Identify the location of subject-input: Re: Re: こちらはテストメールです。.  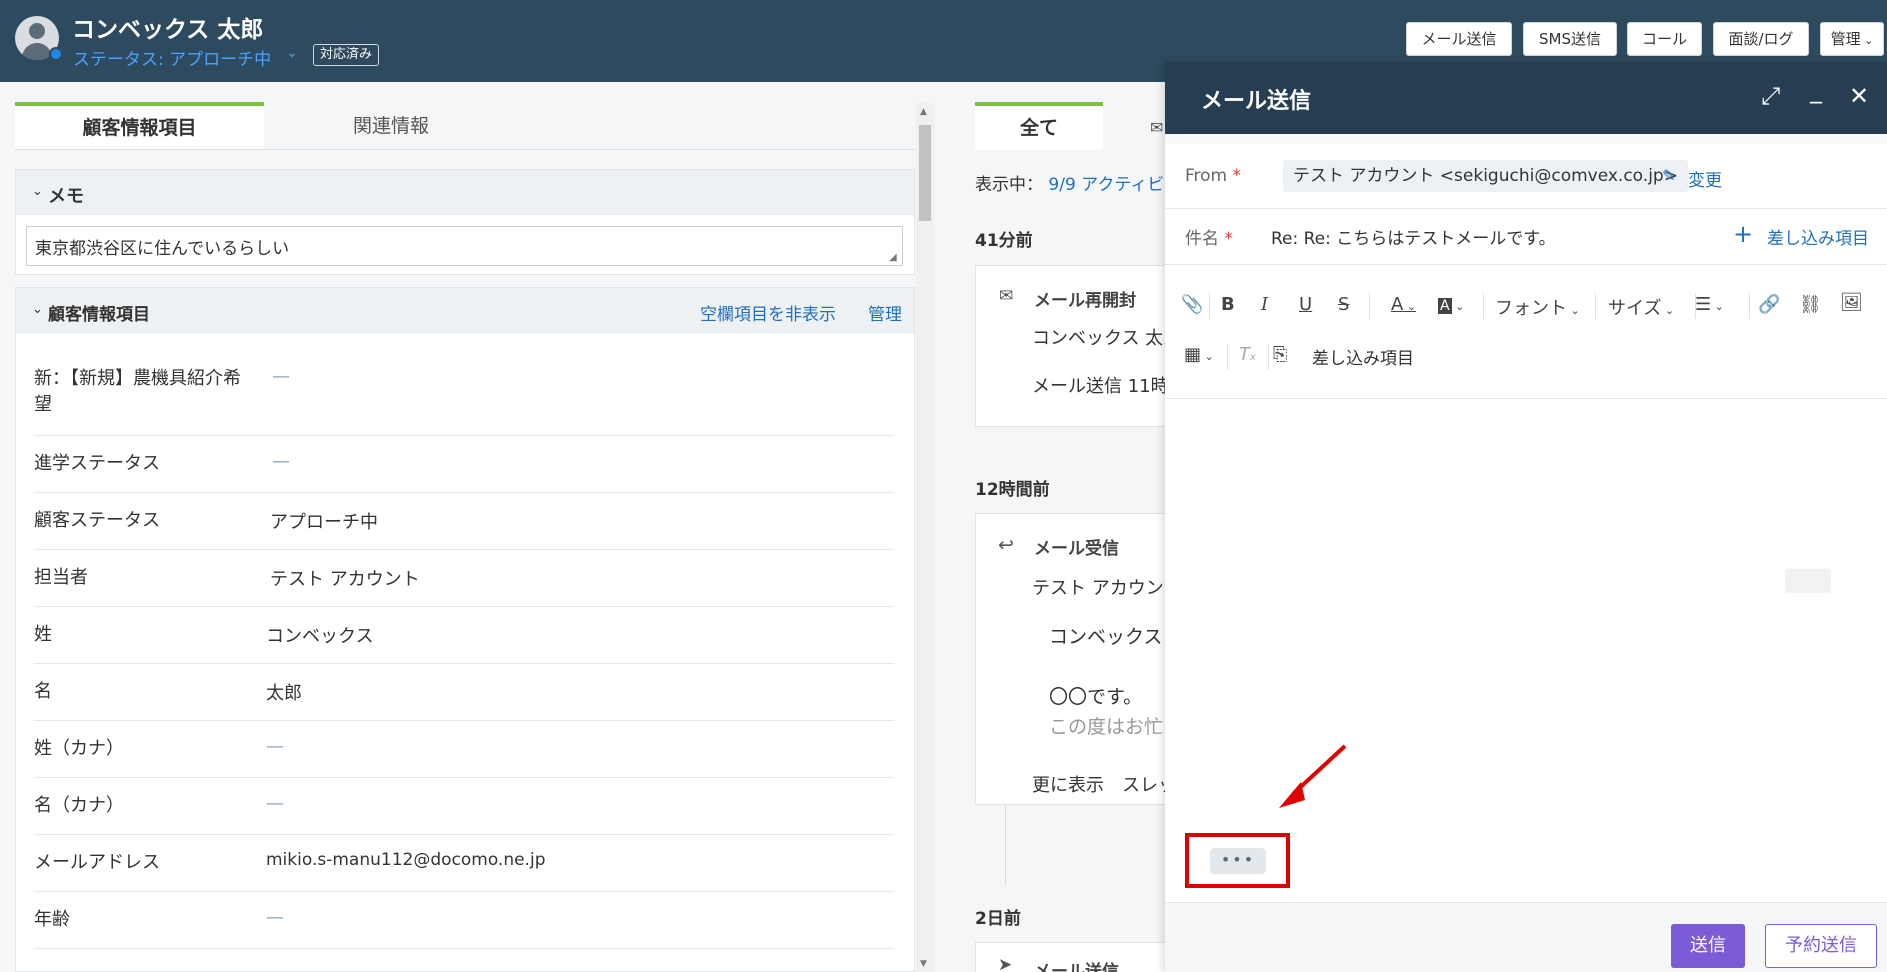
(1413, 236).